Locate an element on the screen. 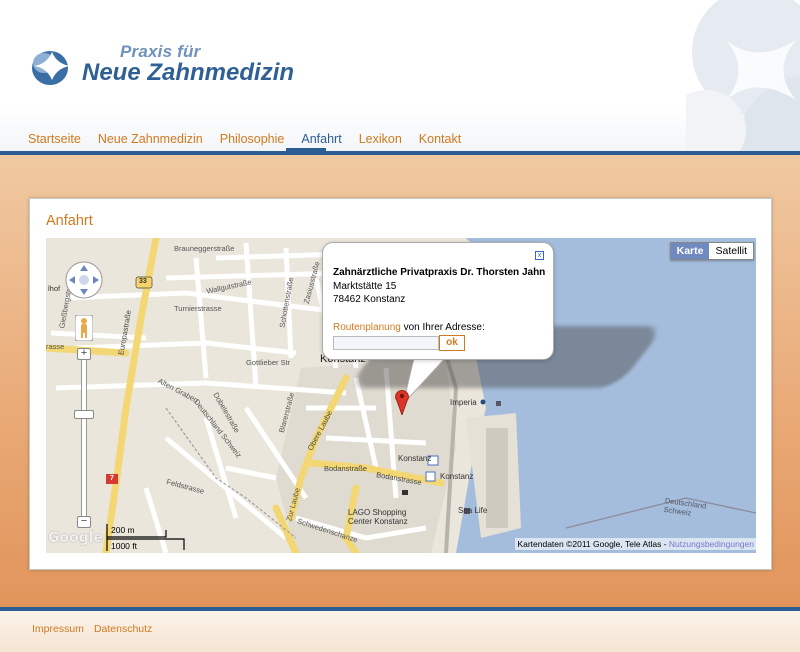 This screenshot has width=800, height=652. scale-imperial: 1000 ft is located at coordinates (124, 546).